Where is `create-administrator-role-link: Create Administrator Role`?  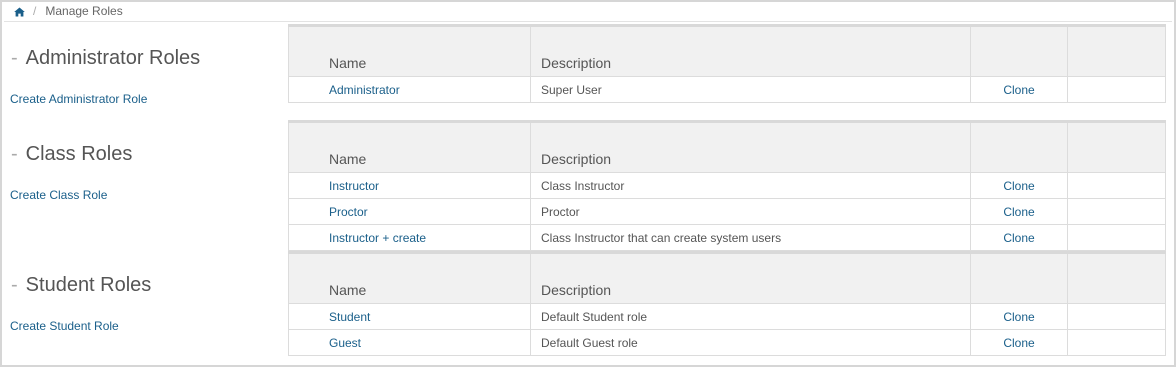
create-administrator-role-link: Create Administrator Role is located at coordinates (78, 99).